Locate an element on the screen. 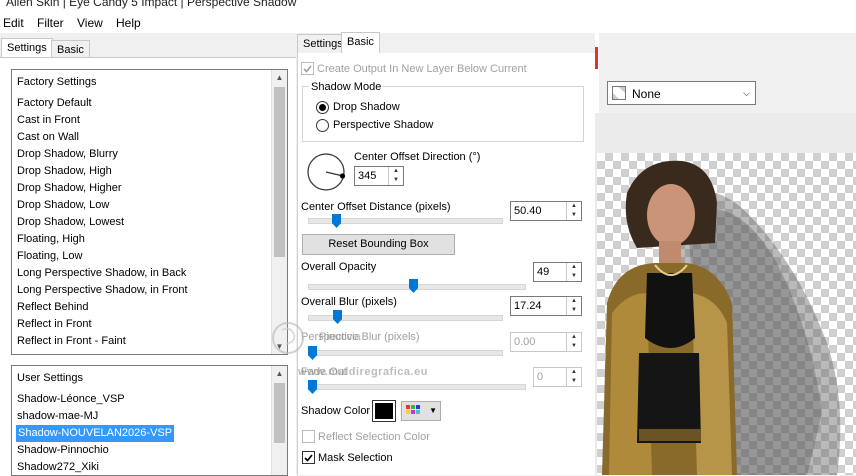 This screenshot has height=476, width=856. color-palette-icon is located at coordinates (413, 409).